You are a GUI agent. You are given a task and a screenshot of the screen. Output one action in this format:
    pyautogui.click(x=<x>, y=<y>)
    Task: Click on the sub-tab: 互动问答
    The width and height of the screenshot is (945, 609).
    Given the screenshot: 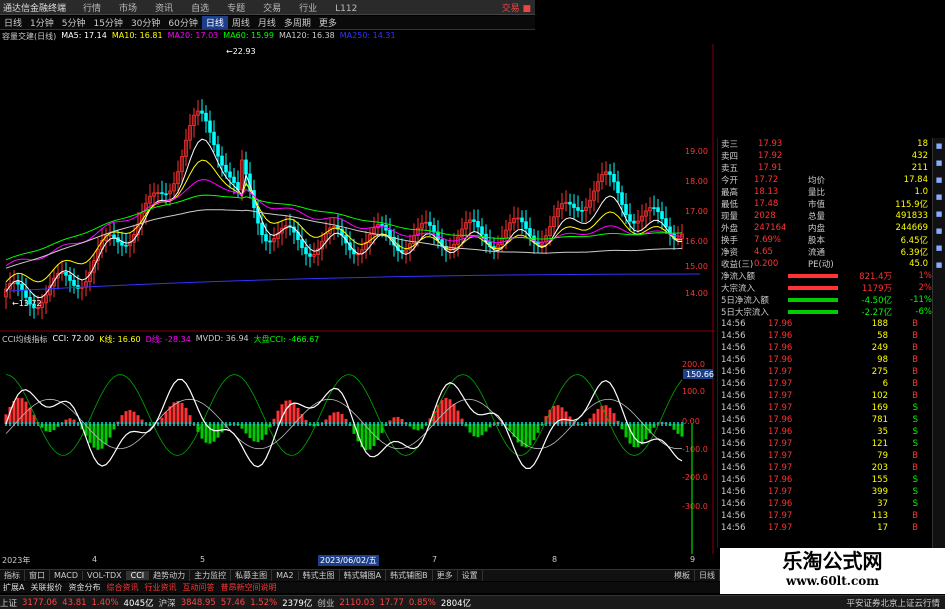 What is the action you would take?
    pyautogui.click(x=198, y=587)
    